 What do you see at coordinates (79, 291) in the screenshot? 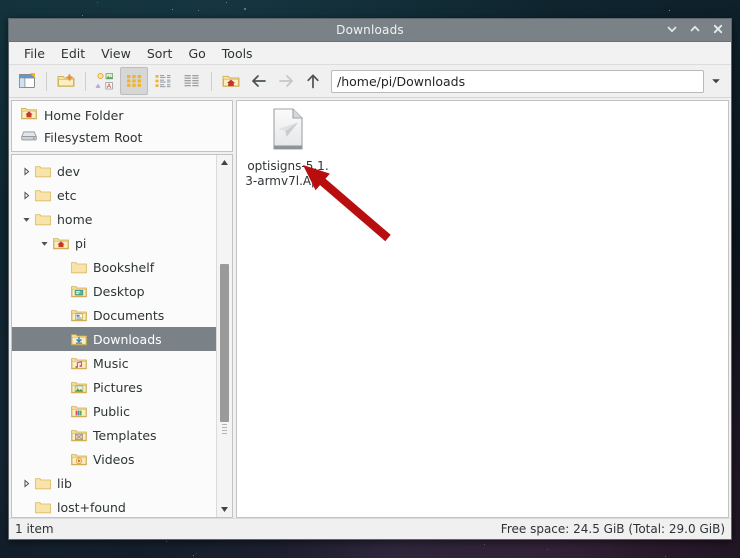
I see `folder-desktop-icon` at bounding box center [79, 291].